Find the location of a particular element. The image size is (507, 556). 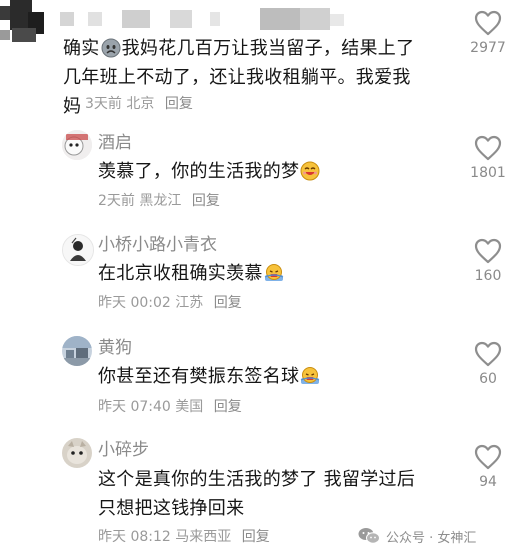

like-count: 60 is located at coordinates (488, 379).